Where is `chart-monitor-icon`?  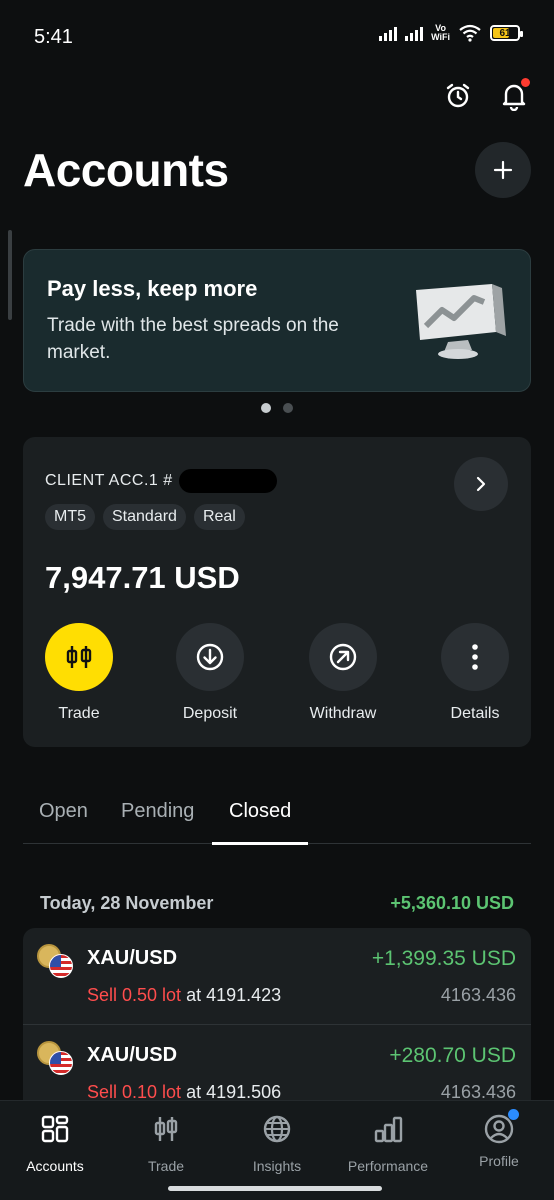
chart-monitor-icon is located at coordinates (461, 321).